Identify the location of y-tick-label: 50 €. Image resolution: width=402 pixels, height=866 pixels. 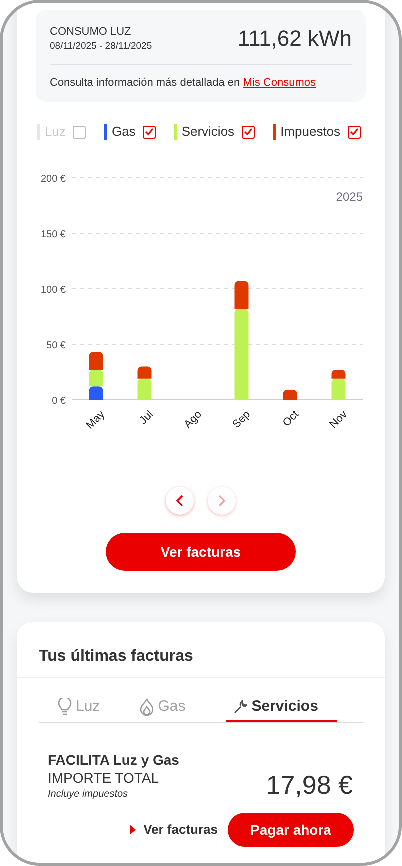
(56, 346).